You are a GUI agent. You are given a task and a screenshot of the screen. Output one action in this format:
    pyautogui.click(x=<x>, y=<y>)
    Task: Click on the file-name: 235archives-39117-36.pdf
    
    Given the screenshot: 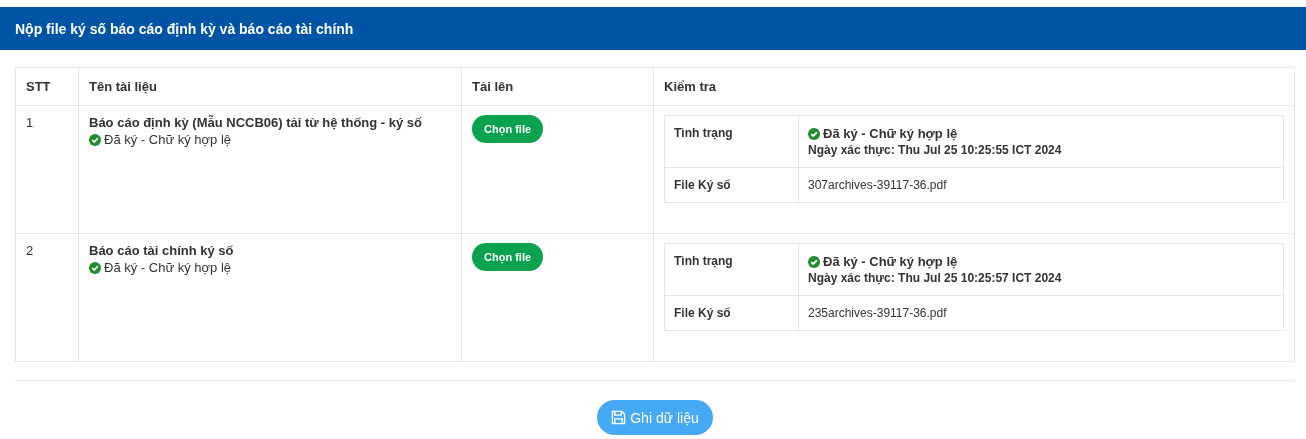 What is the action you would take?
    pyautogui.click(x=1041, y=313)
    